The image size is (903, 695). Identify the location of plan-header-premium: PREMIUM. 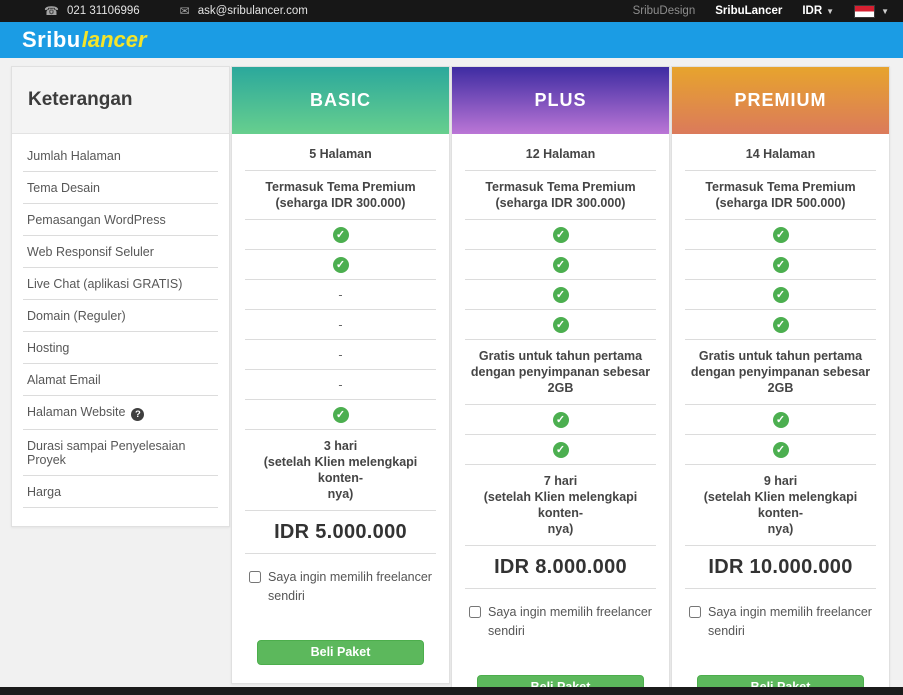
(780, 100).